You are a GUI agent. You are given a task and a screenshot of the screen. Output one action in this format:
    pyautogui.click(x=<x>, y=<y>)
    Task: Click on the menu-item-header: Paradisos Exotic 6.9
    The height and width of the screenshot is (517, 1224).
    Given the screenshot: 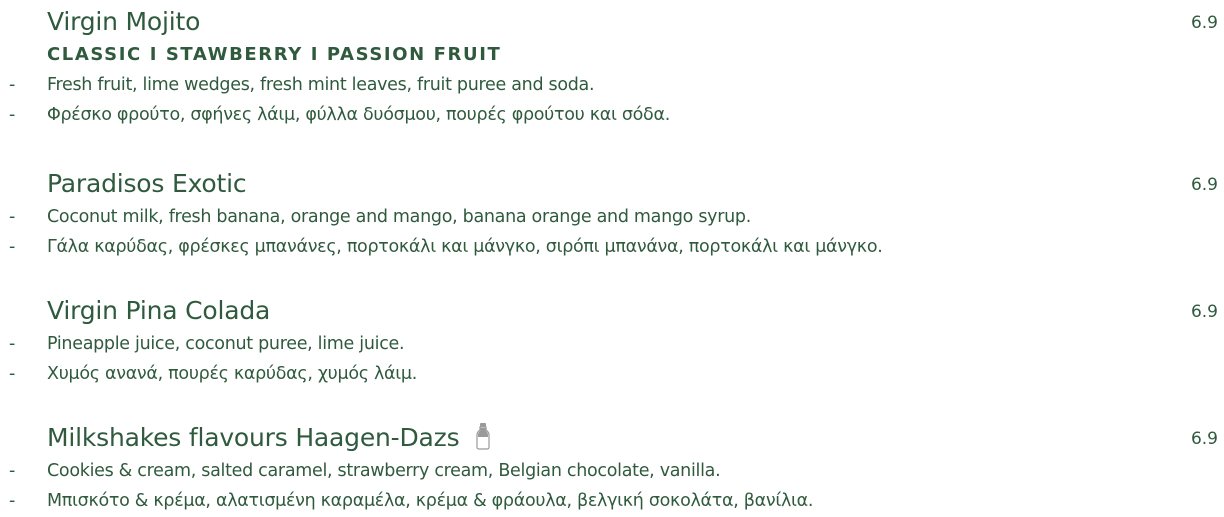 What is the action you would take?
    pyautogui.click(x=612, y=184)
    